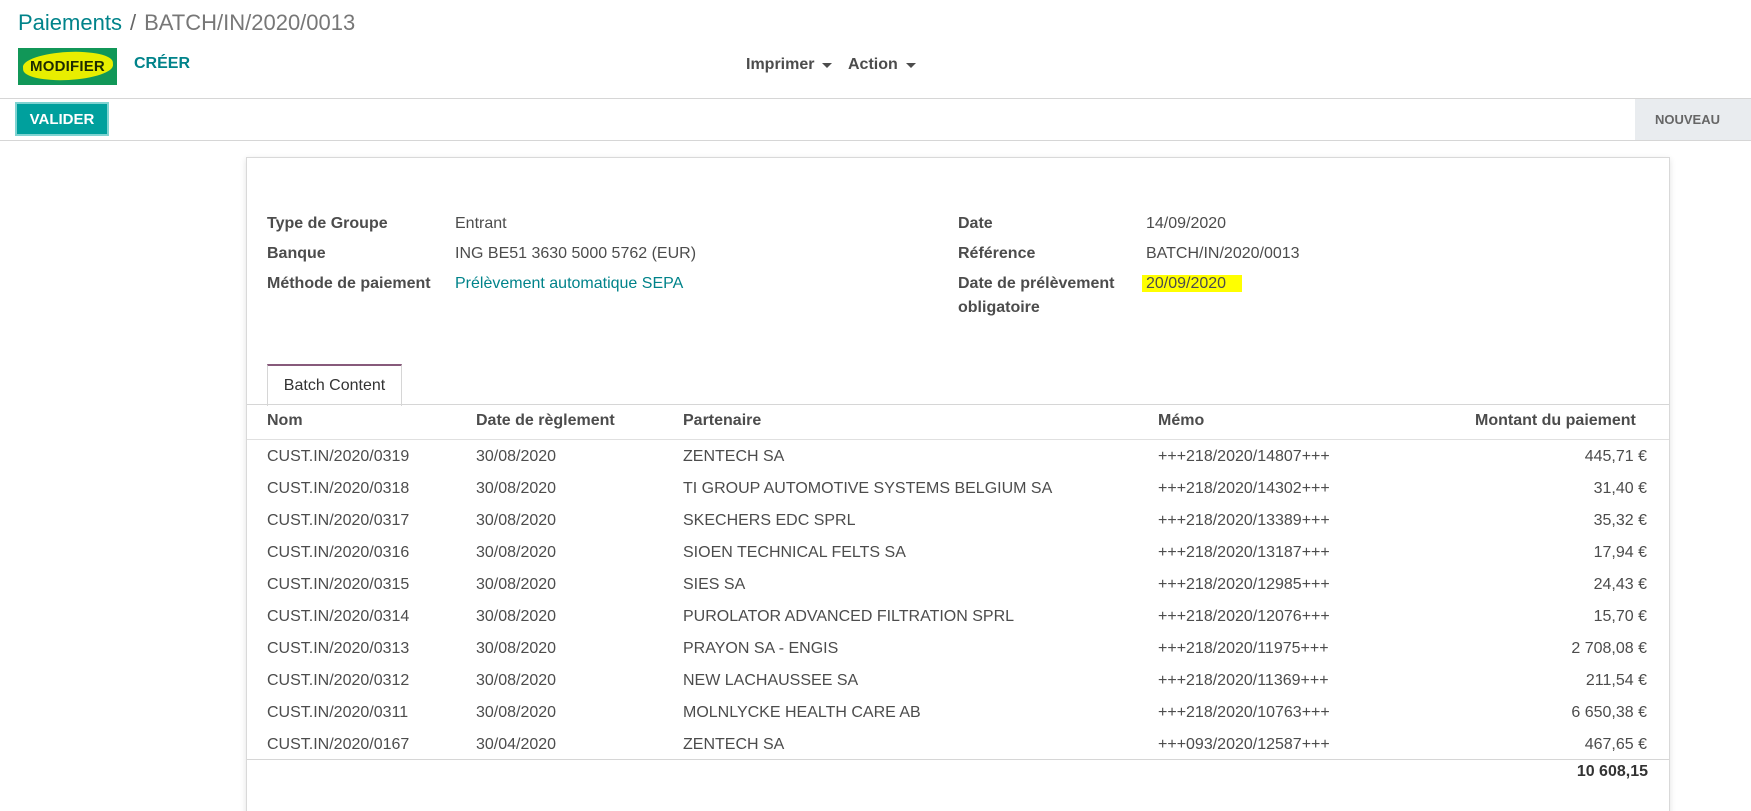  I want to click on breadcrumb: Paiements / BATCH/IN/2020/0013, so click(186, 23).